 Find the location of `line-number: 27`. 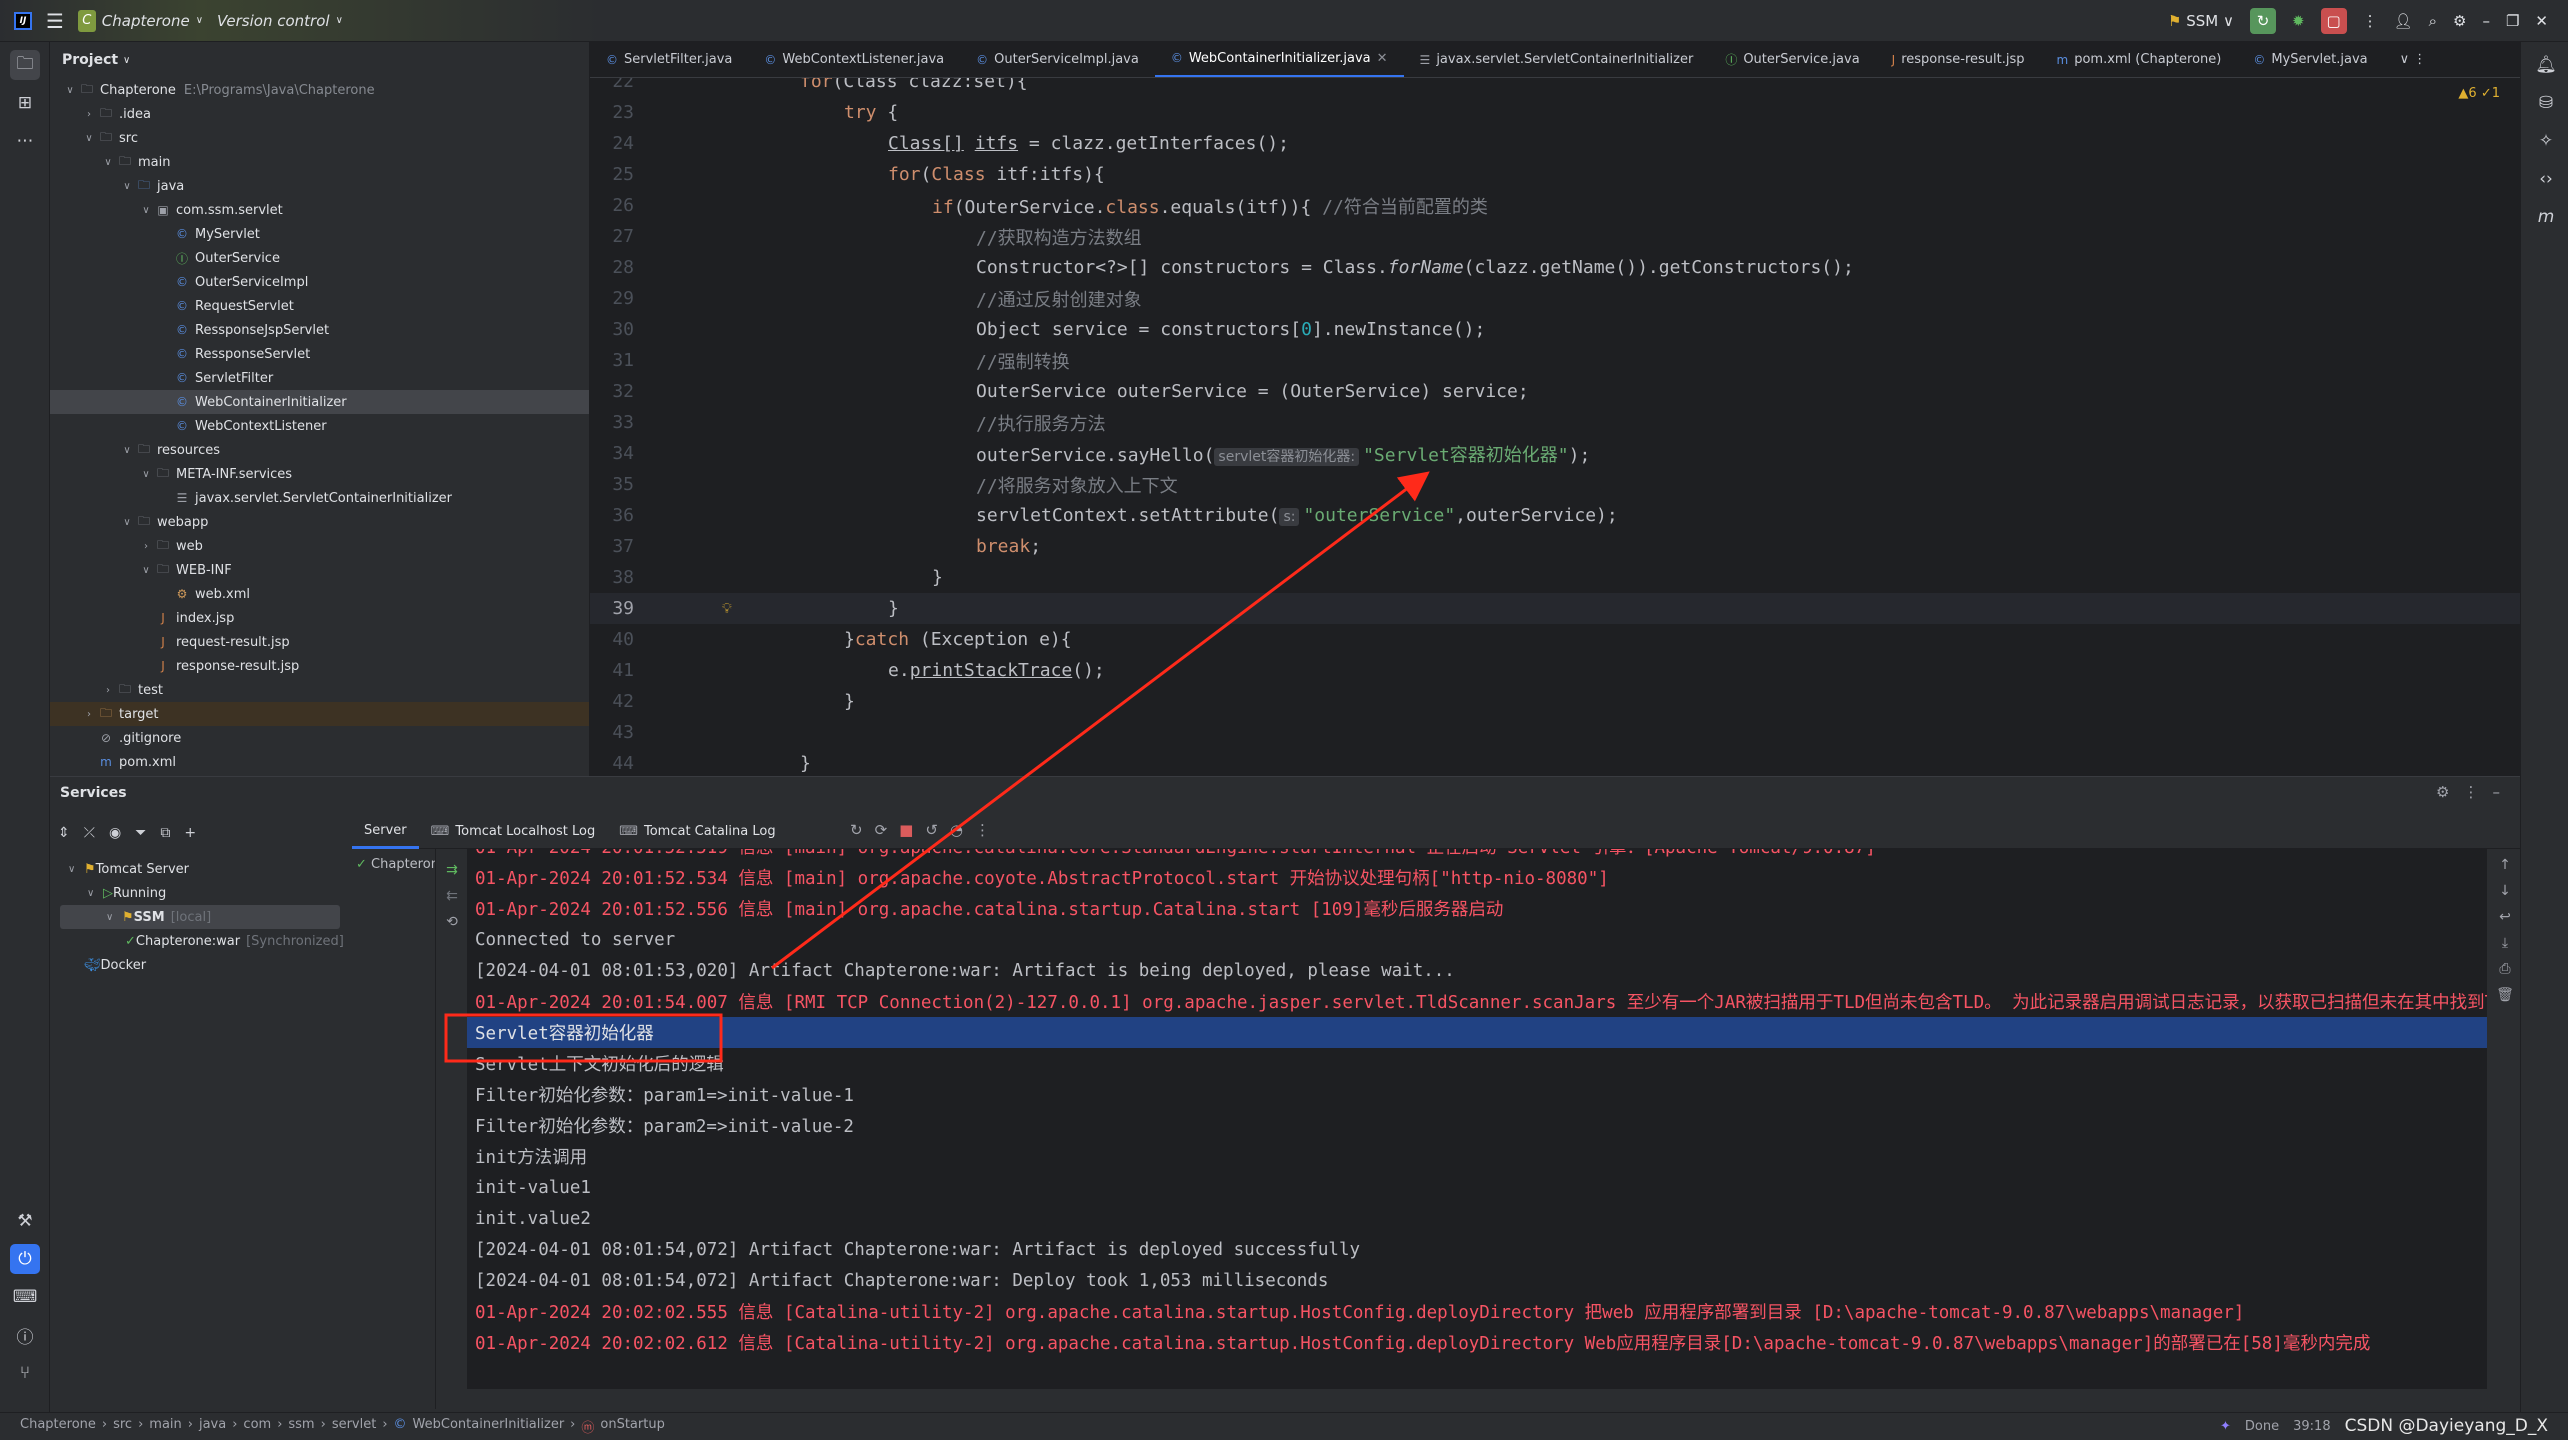

line-number: 27 is located at coordinates (612, 236).